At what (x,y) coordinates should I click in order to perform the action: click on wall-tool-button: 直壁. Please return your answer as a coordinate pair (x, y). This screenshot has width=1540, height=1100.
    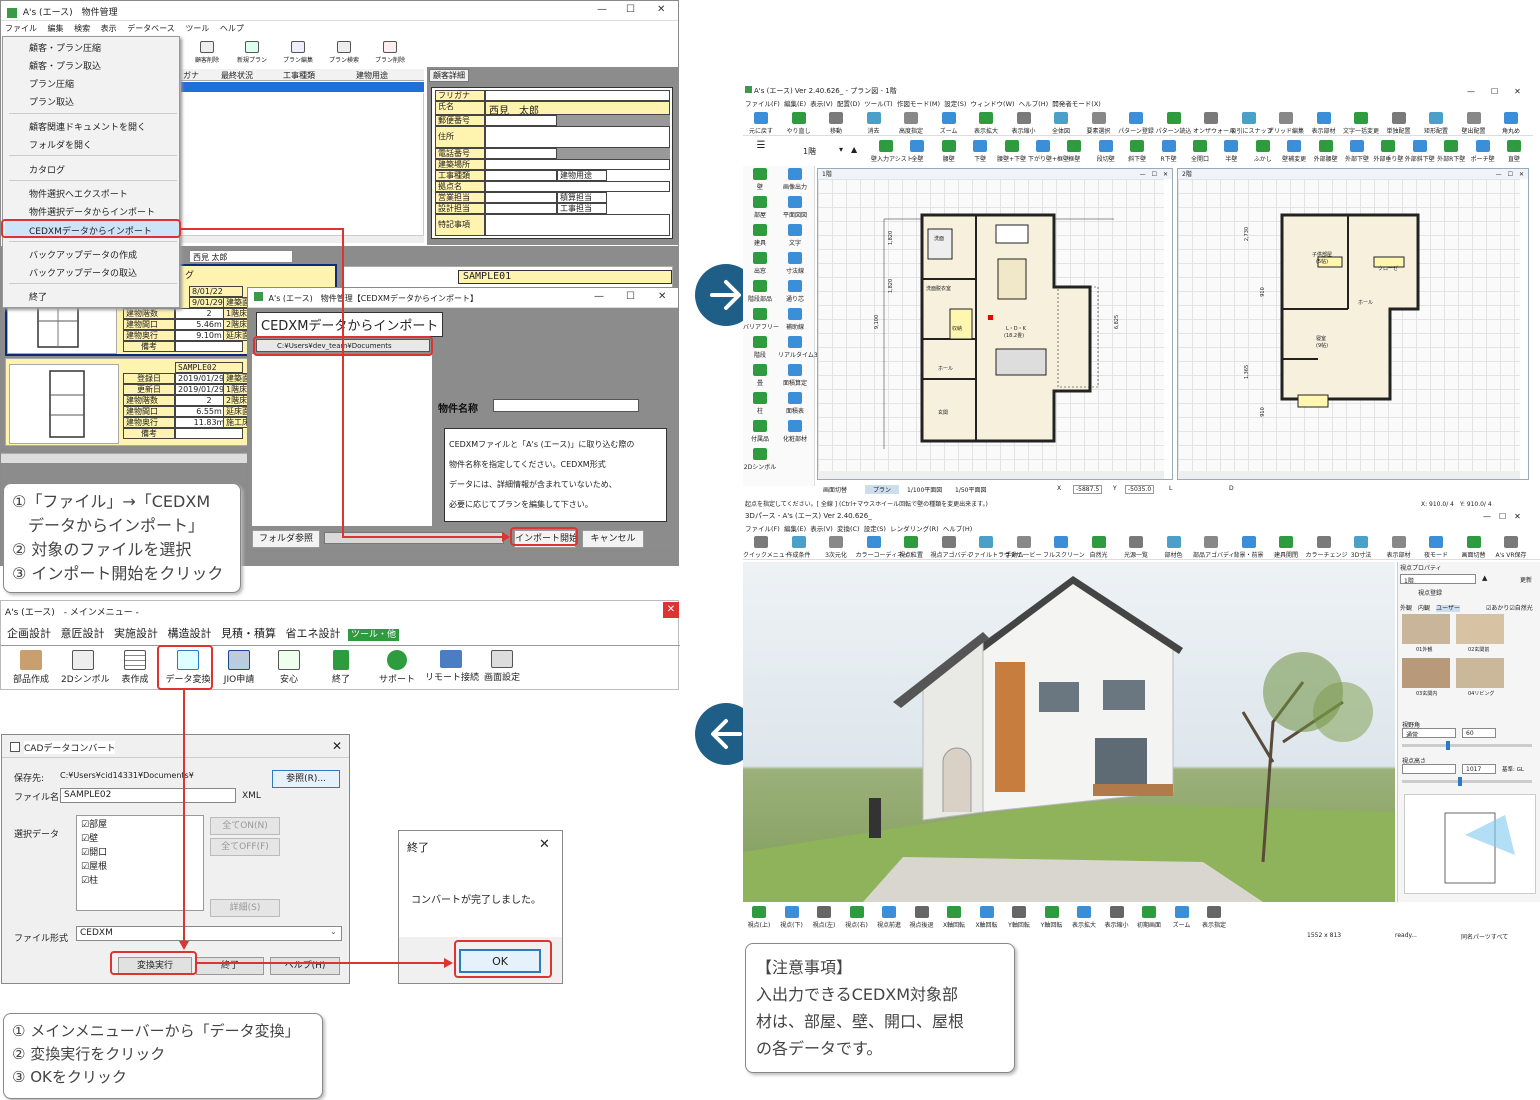
    Looking at the image, I should click on (1514, 151).